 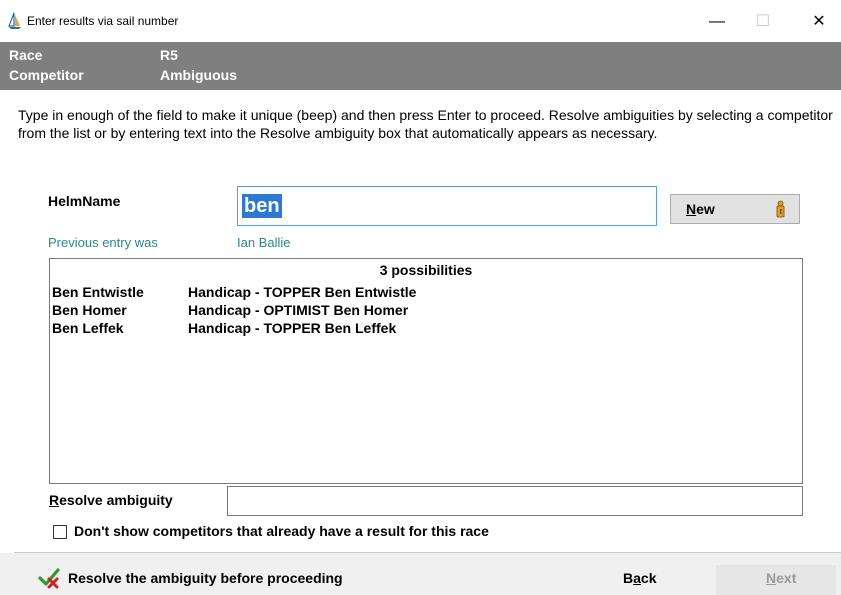 What do you see at coordinates (88, 328) in the screenshot?
I see `list-item-name: Ben Leffek` at bounding box center [88, 328].